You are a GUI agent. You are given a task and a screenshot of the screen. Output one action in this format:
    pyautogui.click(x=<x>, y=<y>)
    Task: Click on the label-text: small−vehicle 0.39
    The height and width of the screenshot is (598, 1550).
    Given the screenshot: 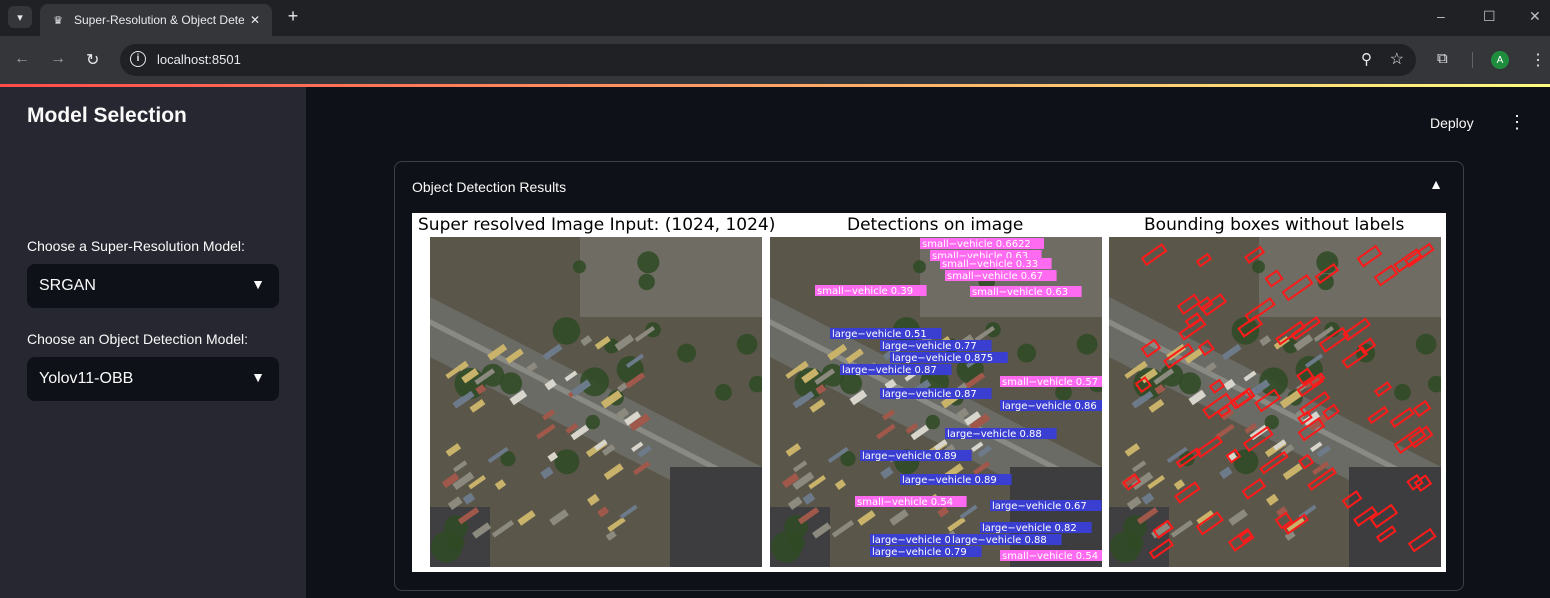 What is the action you would take?
    pyautogui.click(x=865, y=291)
    